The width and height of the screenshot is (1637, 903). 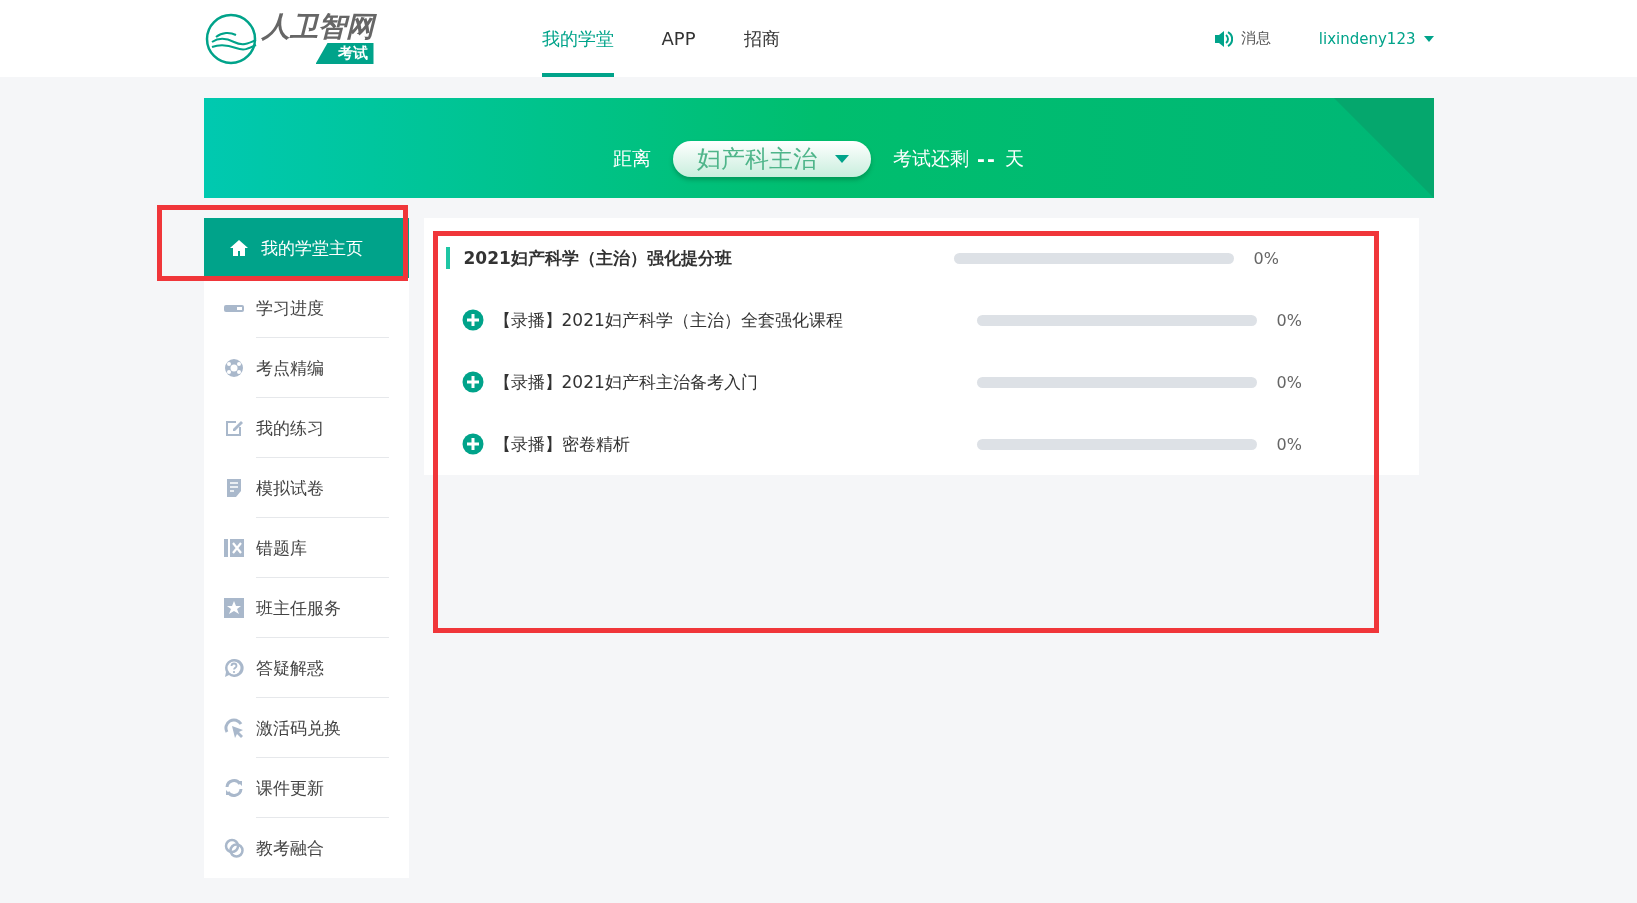 What do you see at coordinates (233, 368) in the screenshot?
I see `lifebuoy-icon` at bounding box center [233, 368].